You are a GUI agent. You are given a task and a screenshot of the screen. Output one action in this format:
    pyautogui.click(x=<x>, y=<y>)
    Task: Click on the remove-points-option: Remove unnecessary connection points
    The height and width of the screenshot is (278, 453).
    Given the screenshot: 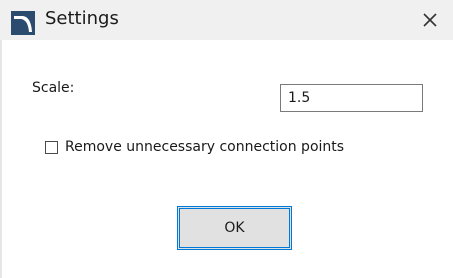 What is the action you would take?
    pyautogui.click(x=194, y=147)
    